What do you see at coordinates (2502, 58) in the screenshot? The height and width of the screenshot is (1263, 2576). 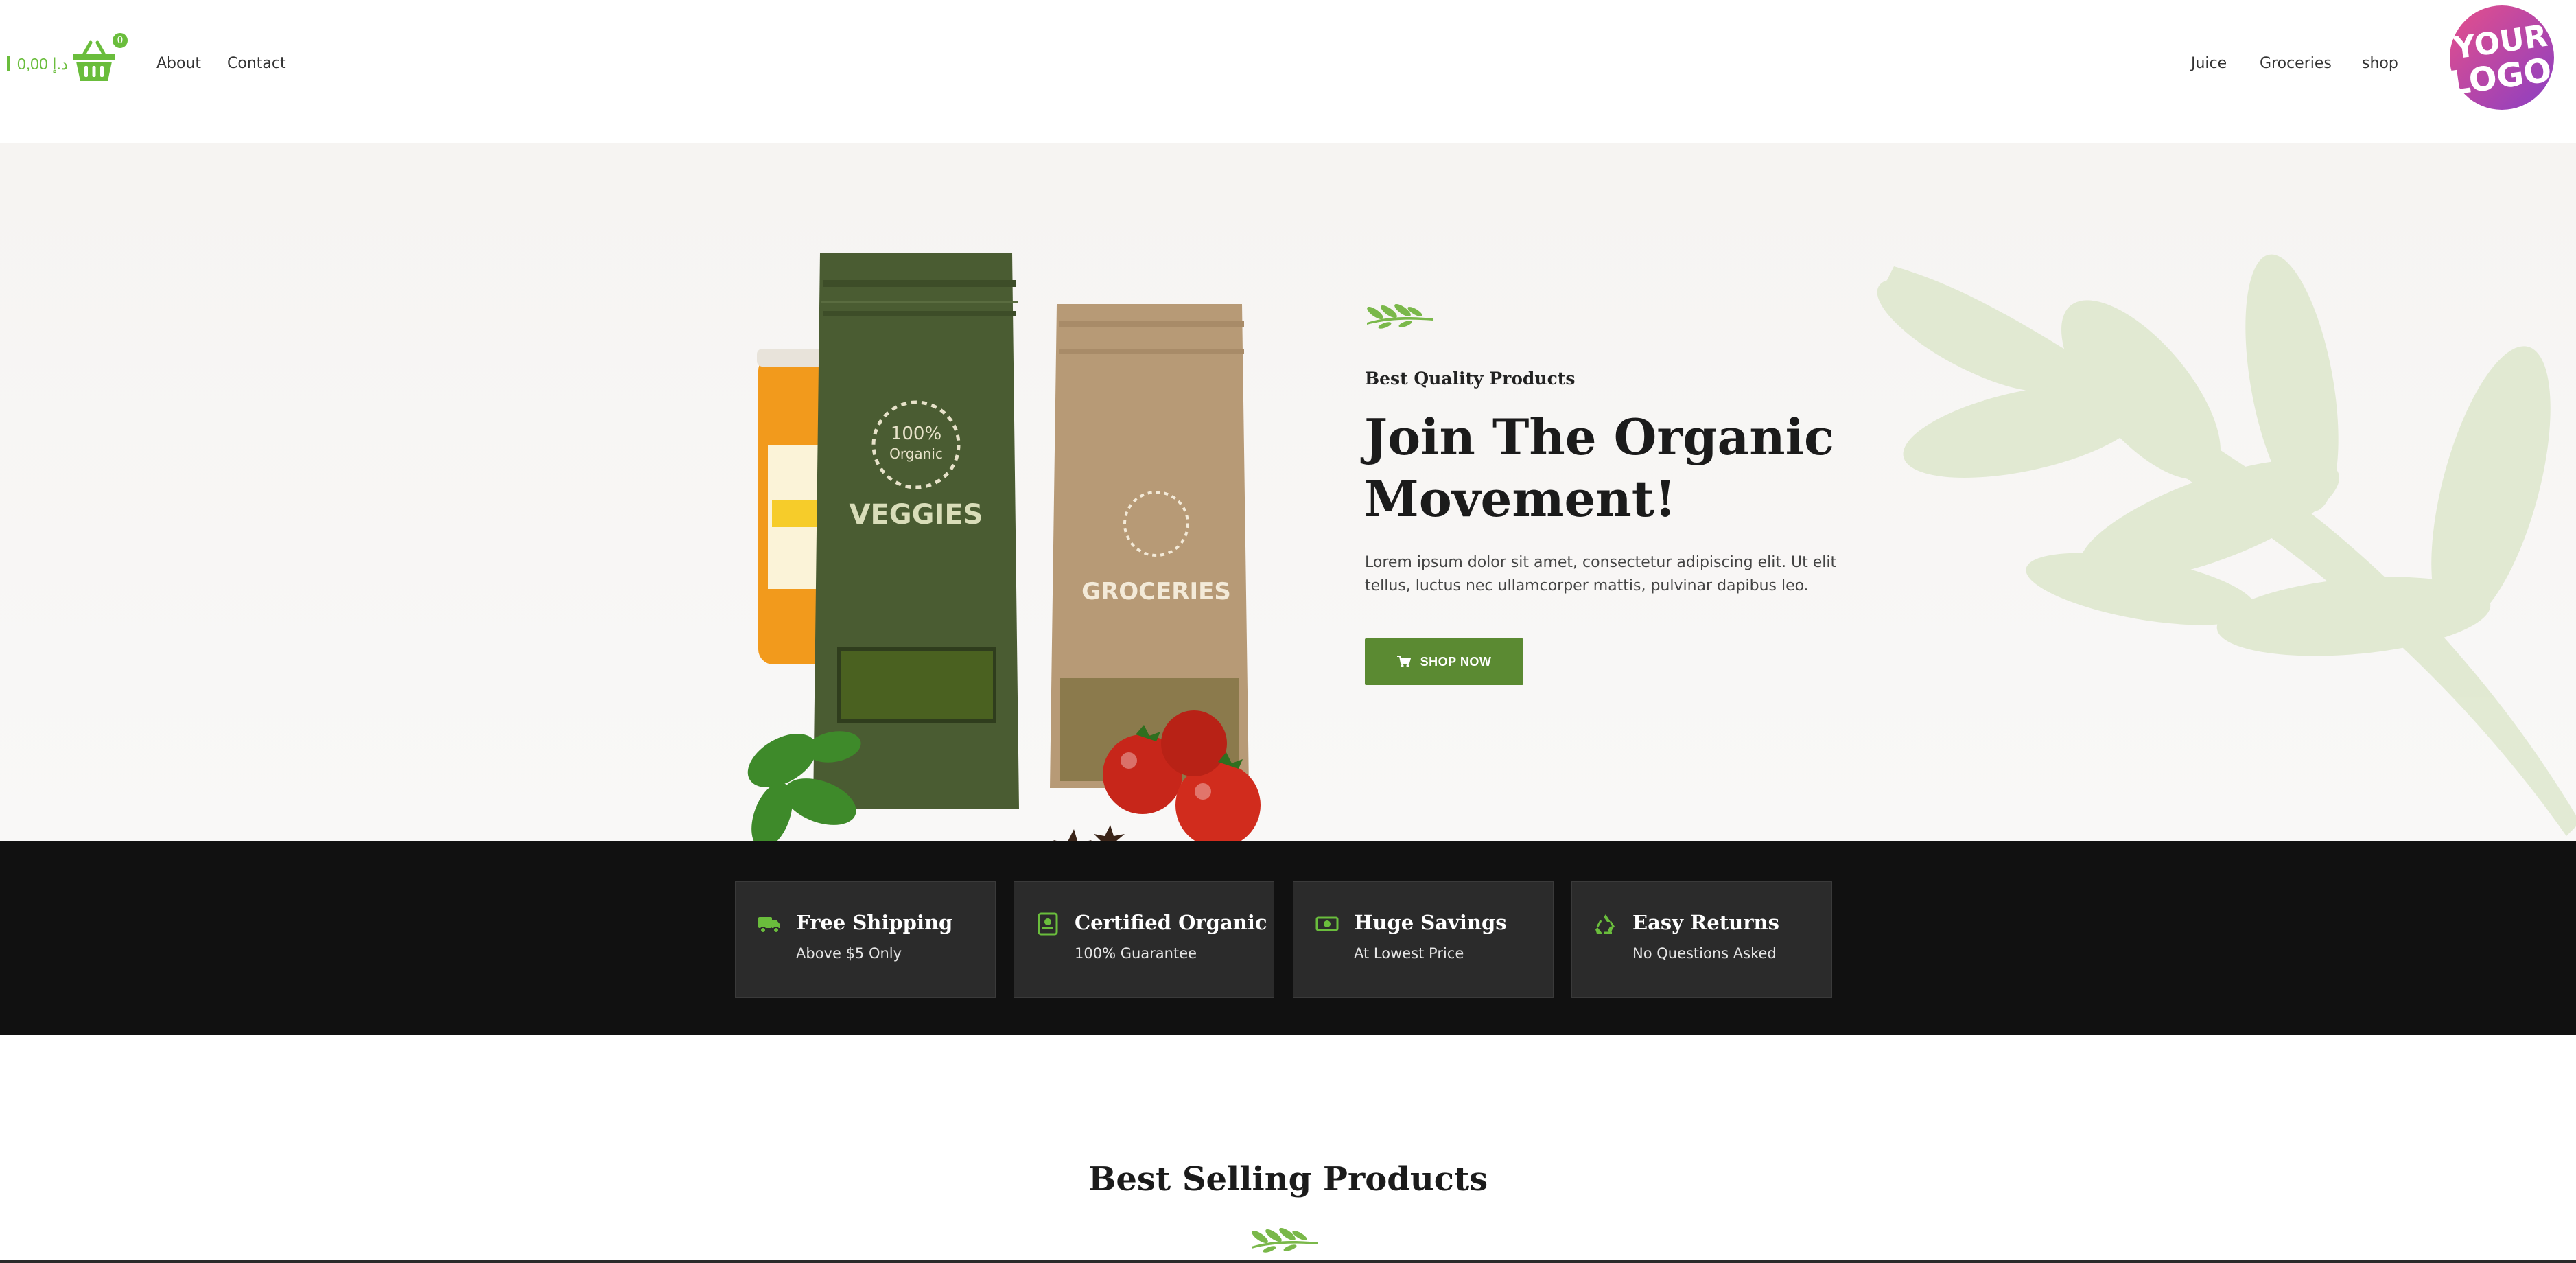 I see `site-logo: YOUR LOGO` at bounding box center [2502, 58].